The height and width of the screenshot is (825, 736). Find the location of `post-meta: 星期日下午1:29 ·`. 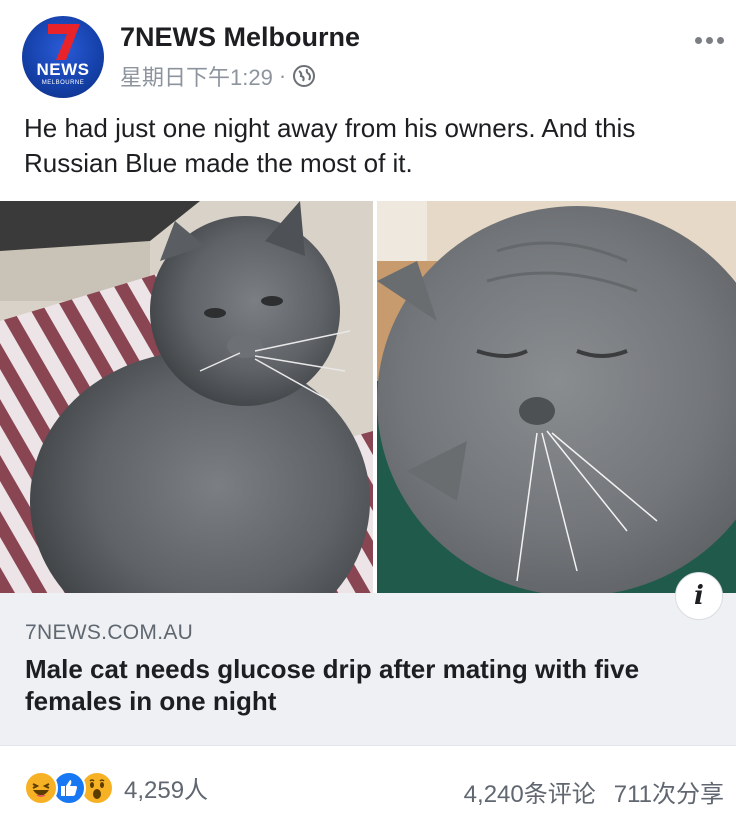

post-meta: 星期日下午1:29 · is located at coordinates (218, 76).